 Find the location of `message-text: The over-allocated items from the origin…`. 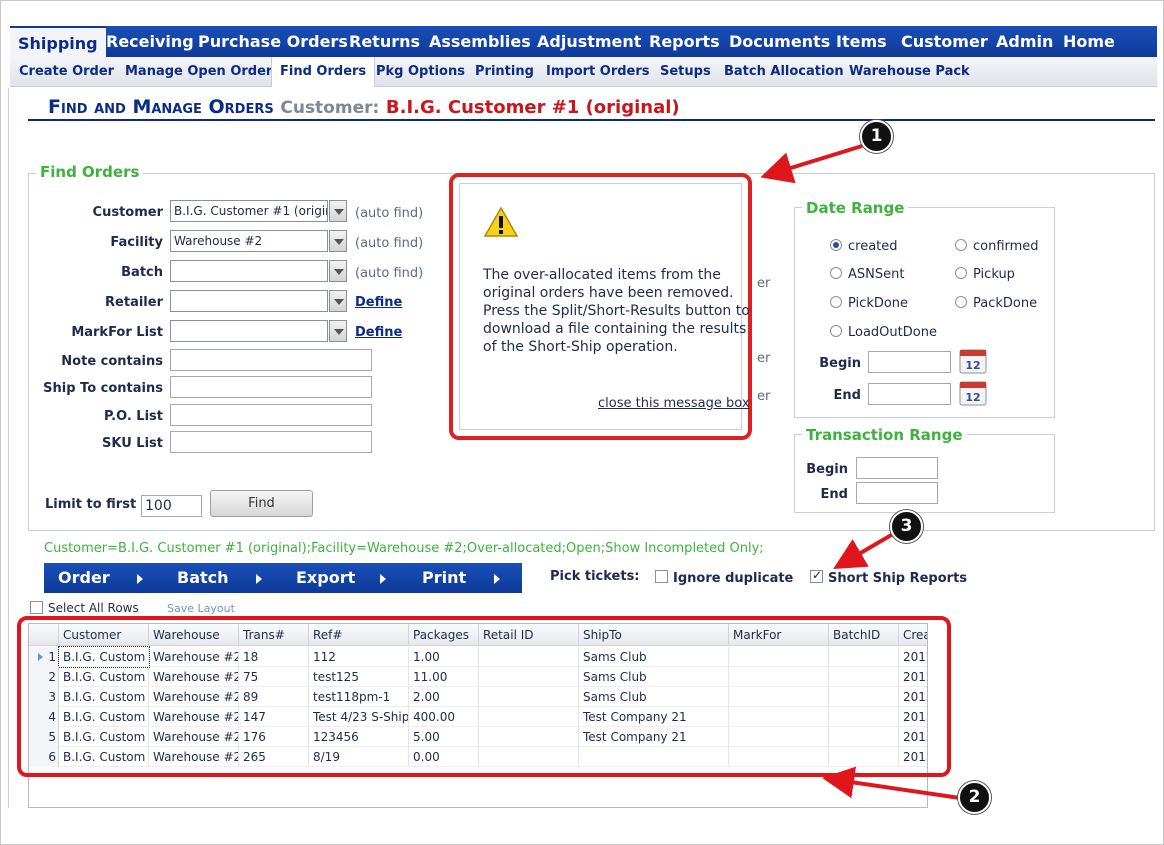

message-text: The over-allocated items from the origin… is located at coordinates (616, 311).